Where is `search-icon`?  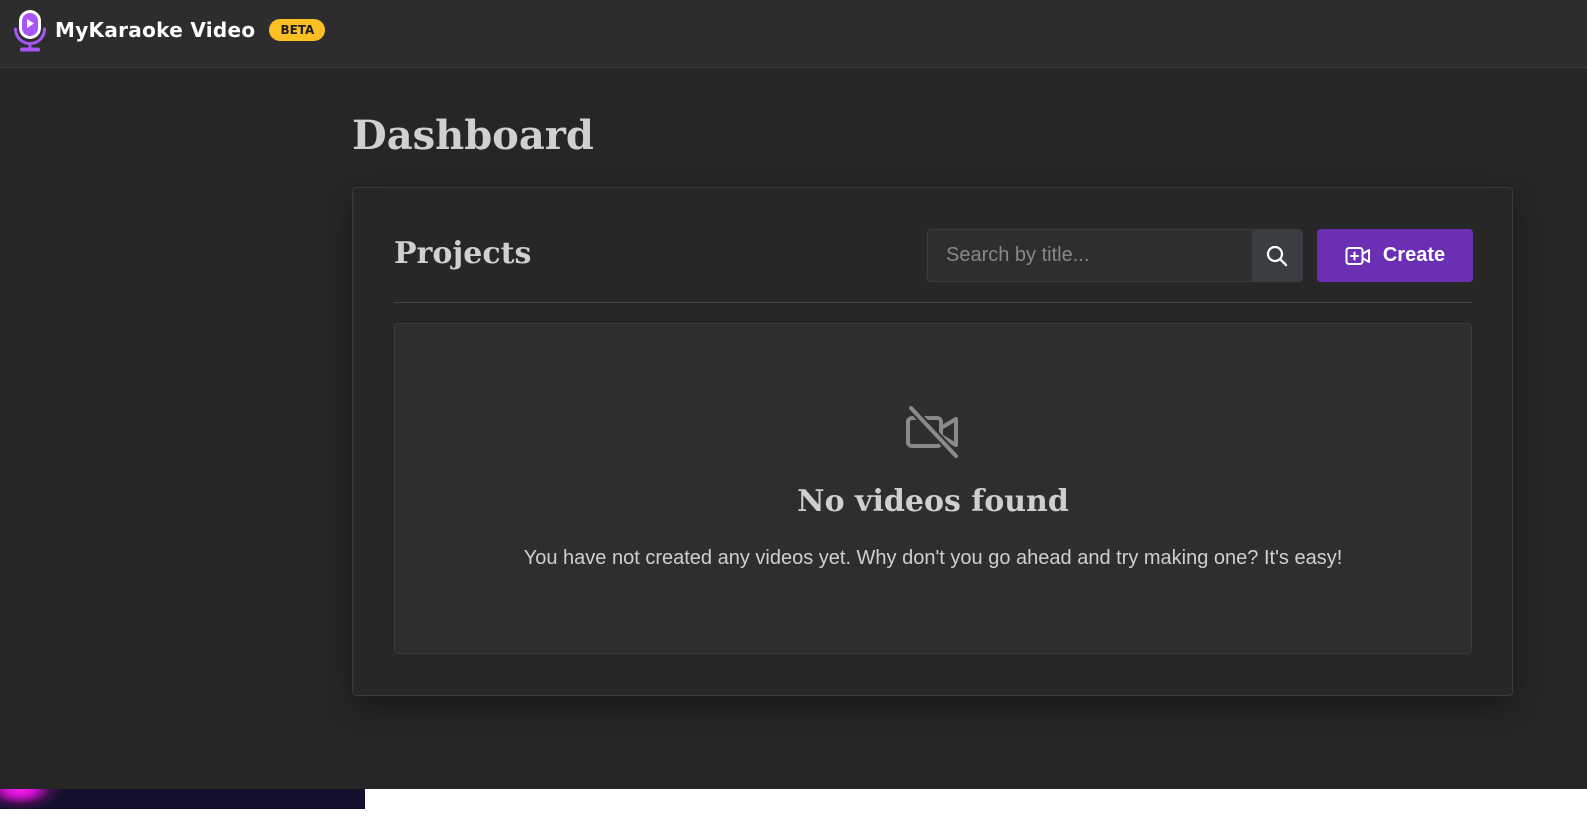
search-icon is located at coordinates (1277, 255).